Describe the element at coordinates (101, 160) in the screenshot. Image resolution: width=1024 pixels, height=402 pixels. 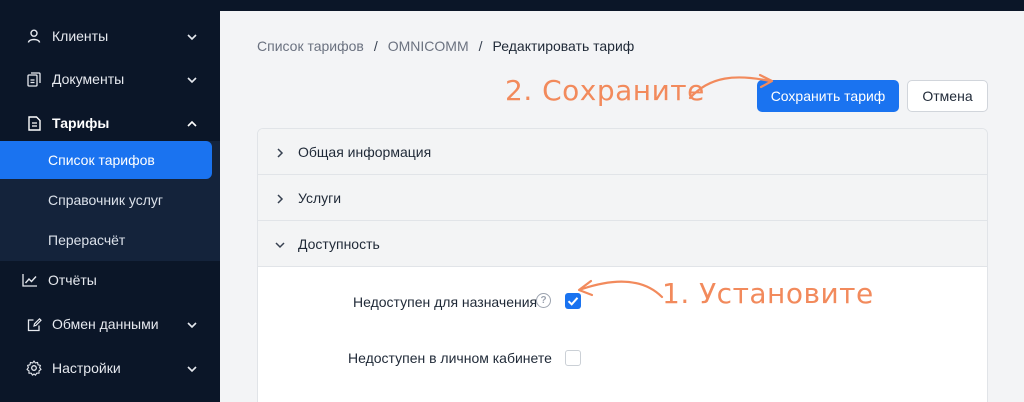
I see `submenu-item-label: Список тарифов` at that location.